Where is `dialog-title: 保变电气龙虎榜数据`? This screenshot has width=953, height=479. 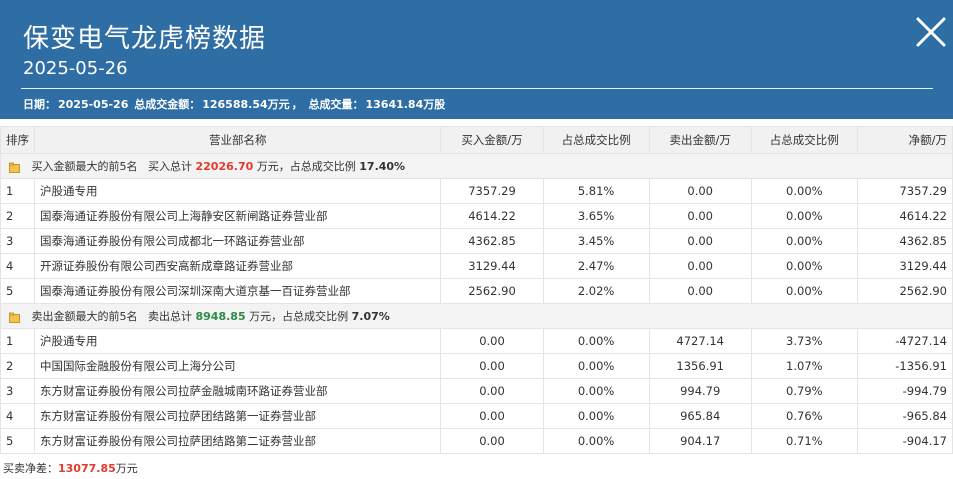
dialog-title: 保变电气龙虎榜数据 is located at coordinates (145, 39).